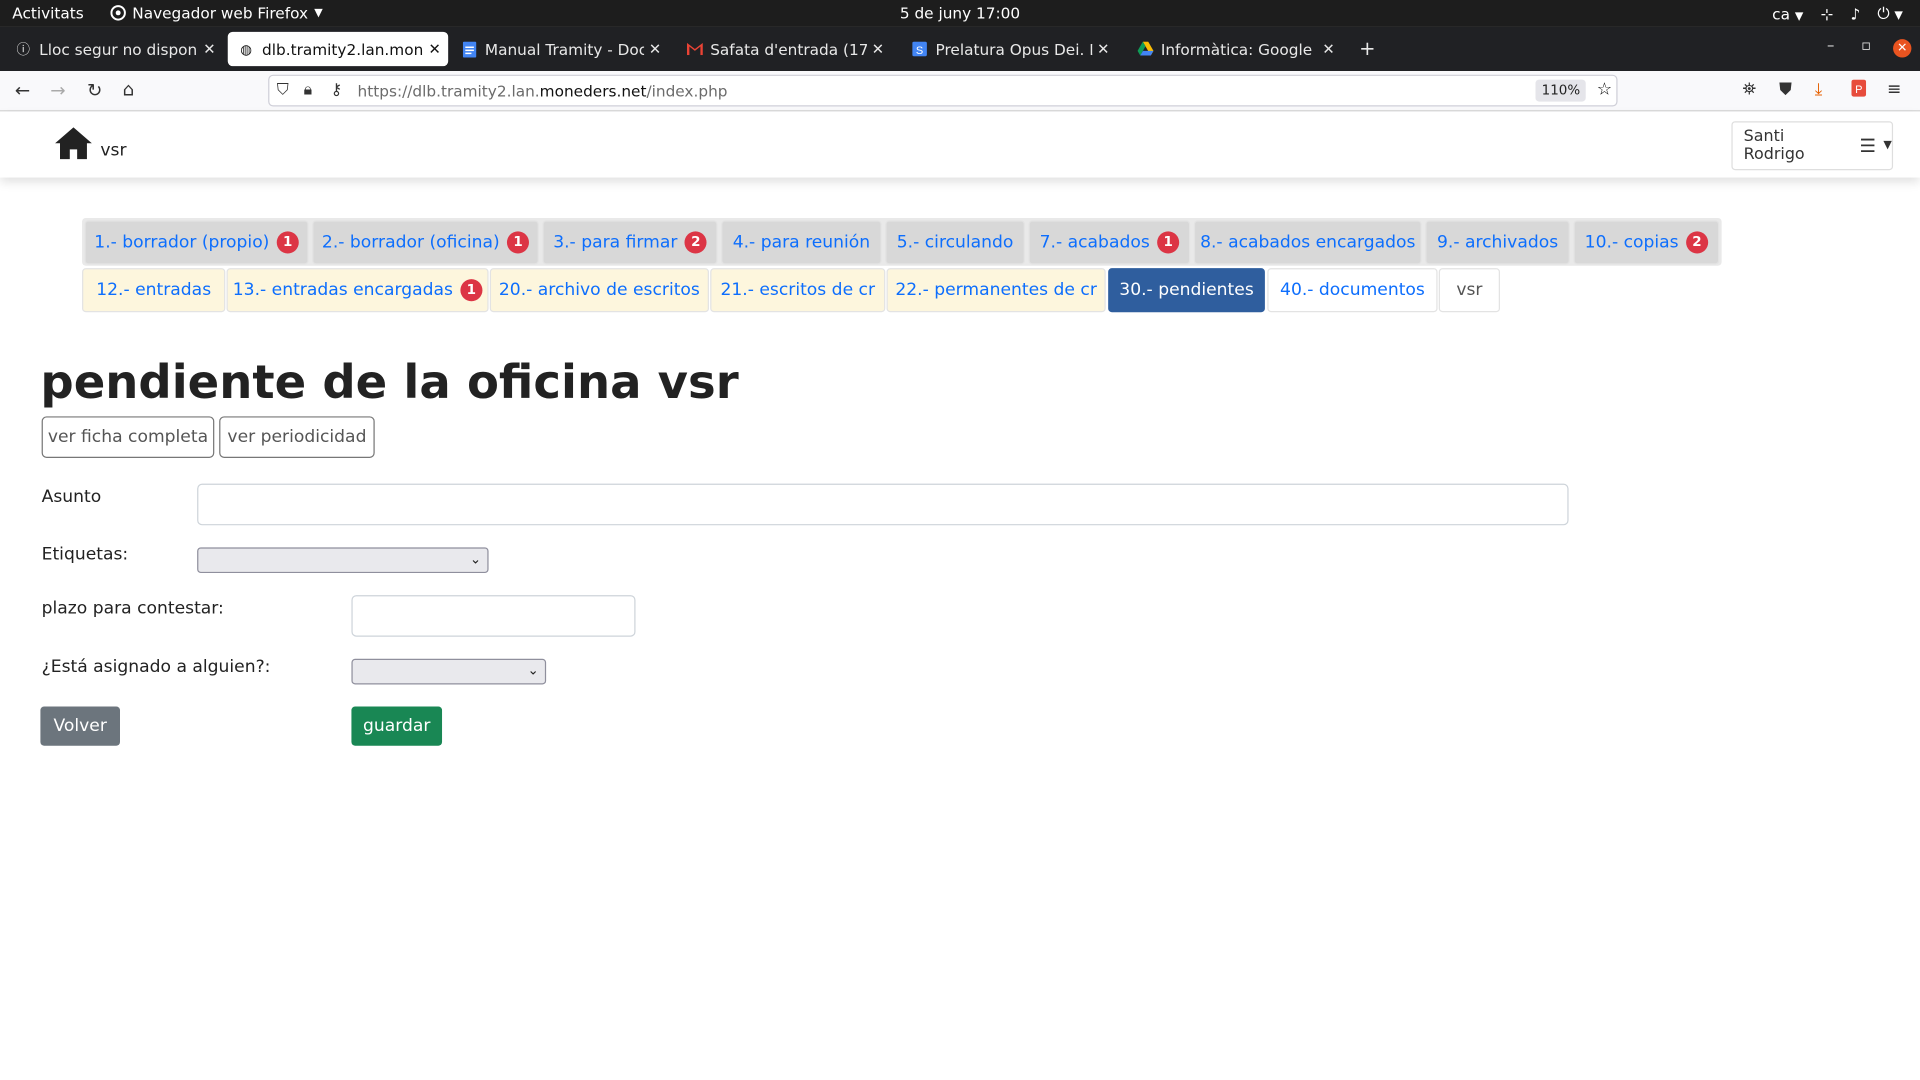 The image size is (1920, 1080). What do you see at coordinates (1889, 14) in the screenshot?
I see `power-icon: ⏻ ▼` at bounding box center [1889, 14].